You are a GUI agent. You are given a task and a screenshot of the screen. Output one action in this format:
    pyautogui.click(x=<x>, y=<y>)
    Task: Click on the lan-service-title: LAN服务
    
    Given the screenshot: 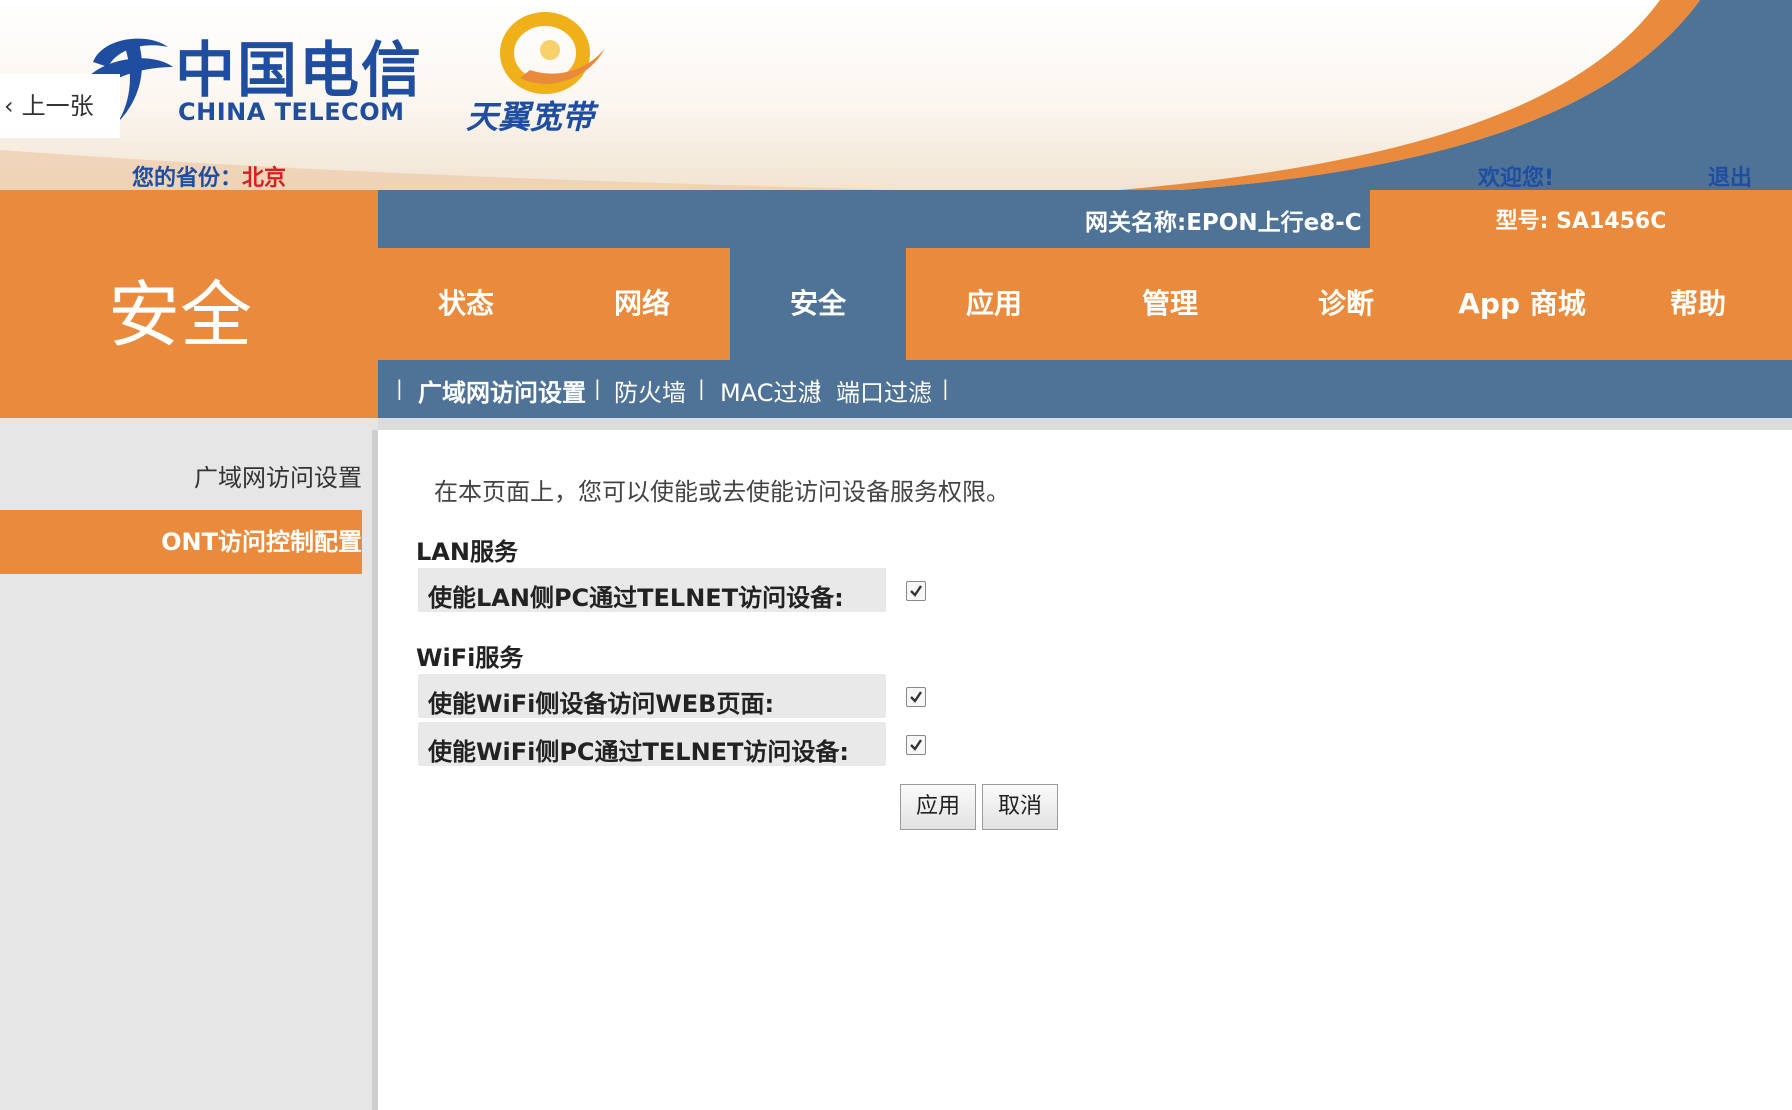 What is the action you would take?
    pyautogui.click(x=467, y=552)
    